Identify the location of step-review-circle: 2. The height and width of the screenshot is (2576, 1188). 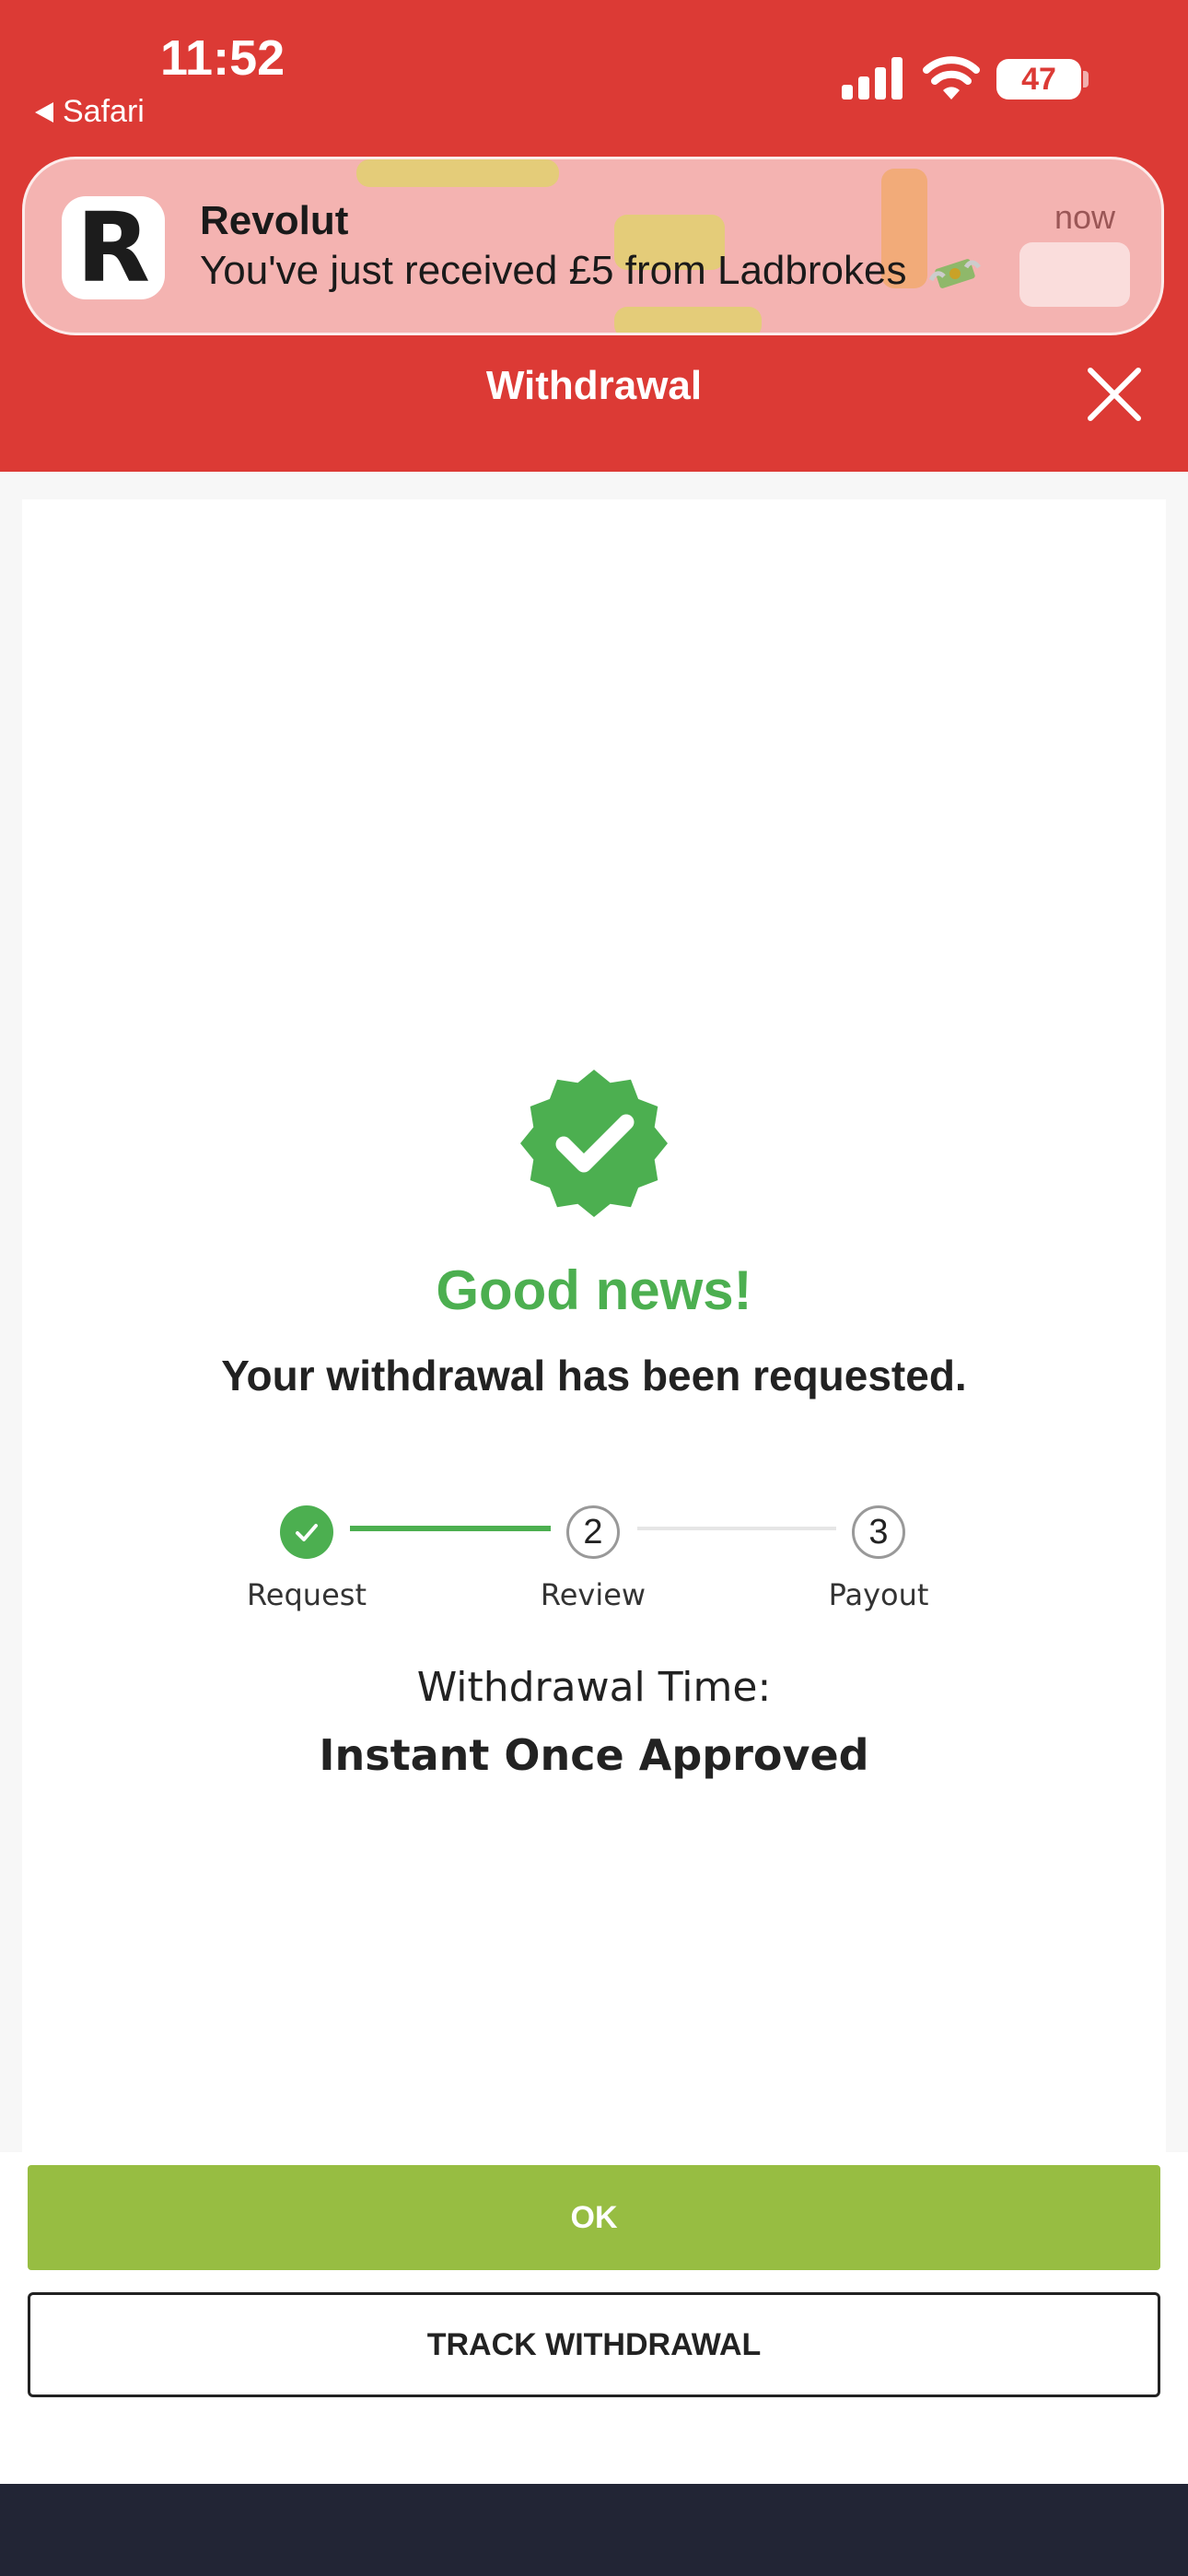
(593, 1532).